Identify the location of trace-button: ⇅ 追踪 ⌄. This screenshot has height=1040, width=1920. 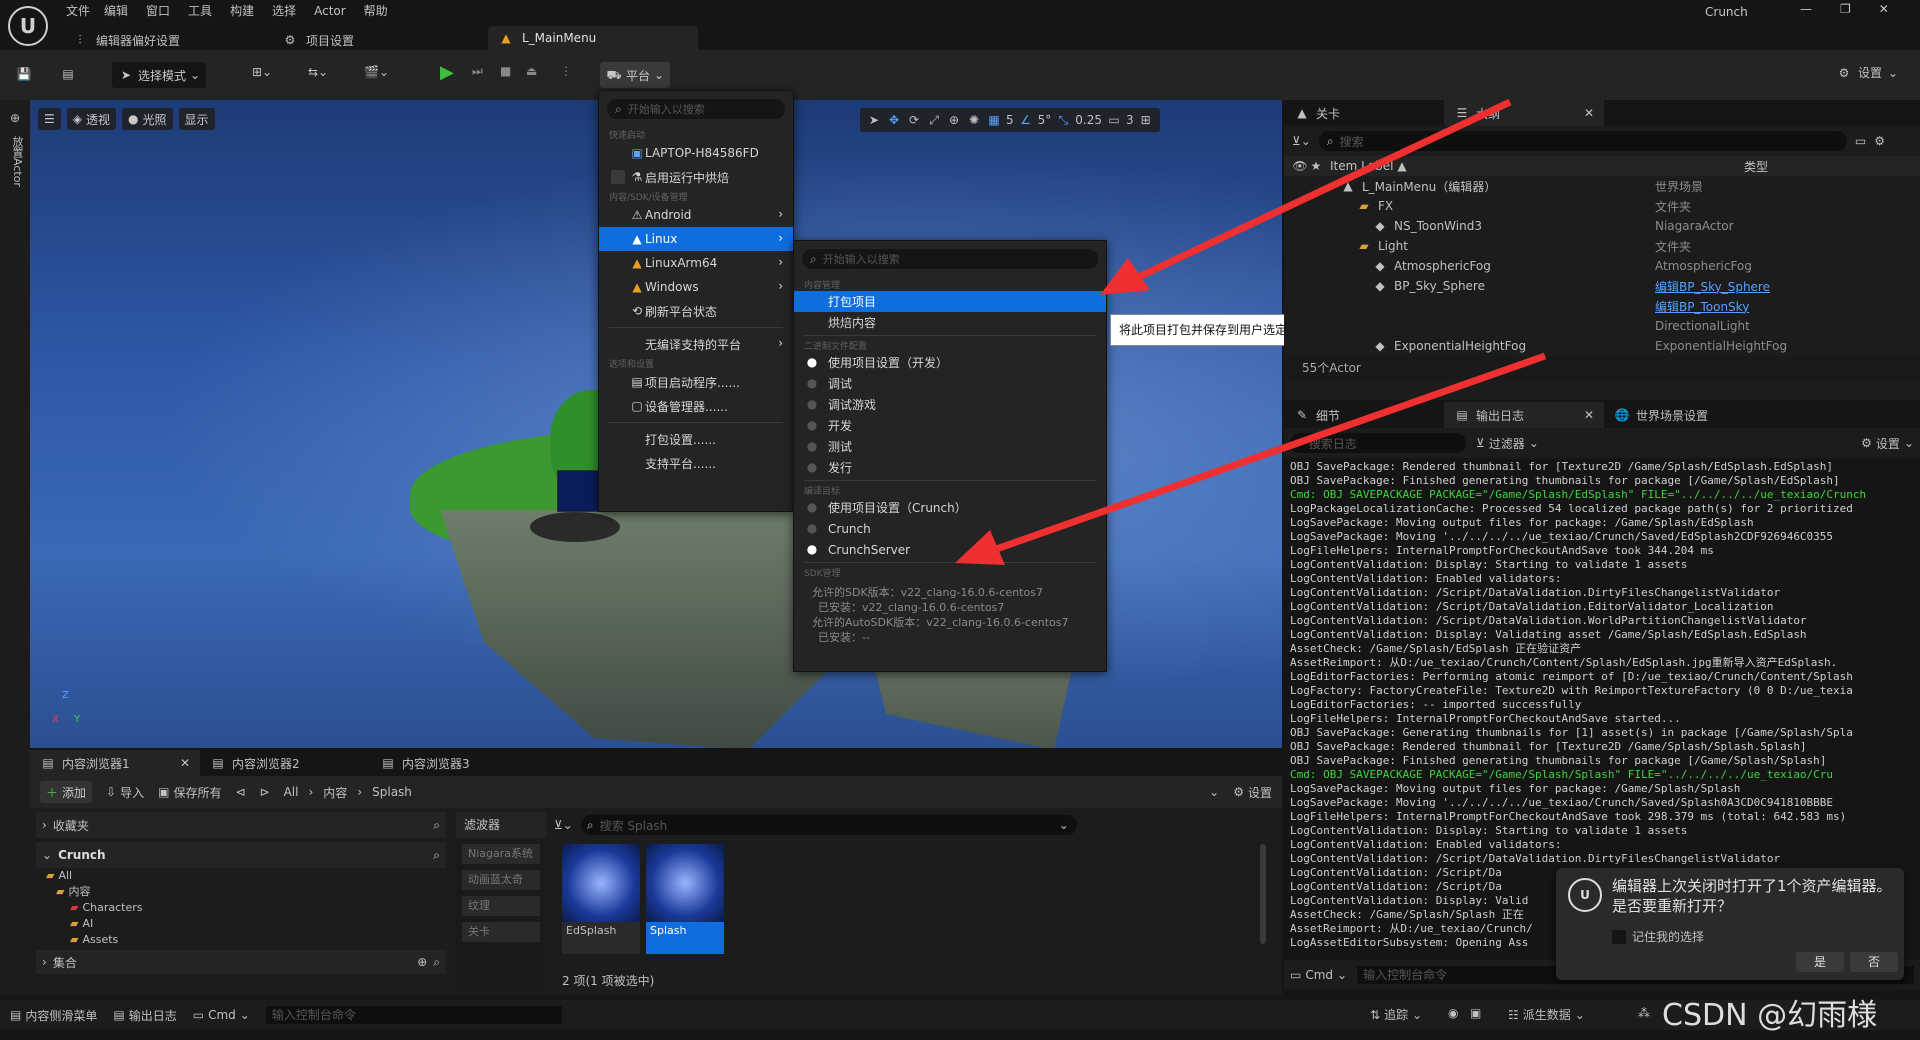
(1396, 1014).